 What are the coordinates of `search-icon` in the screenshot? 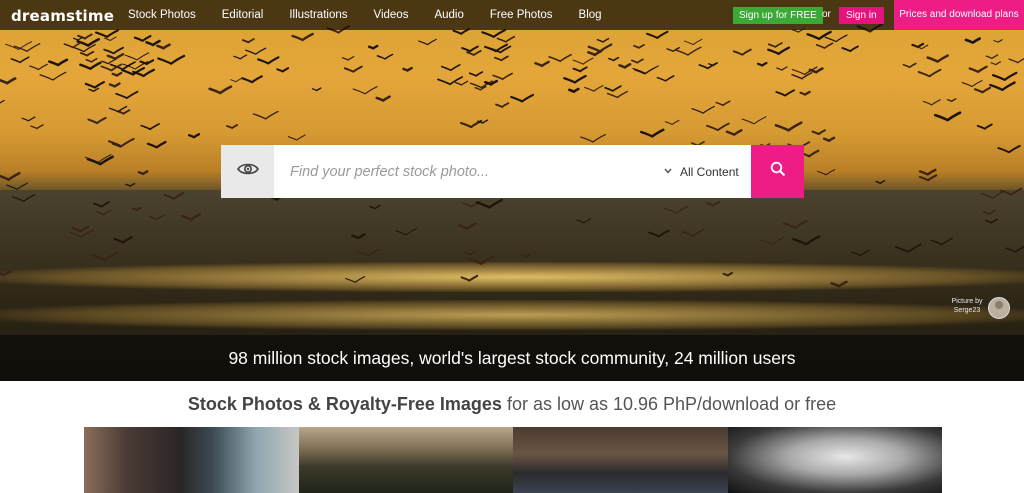 It's located at (778, 171).